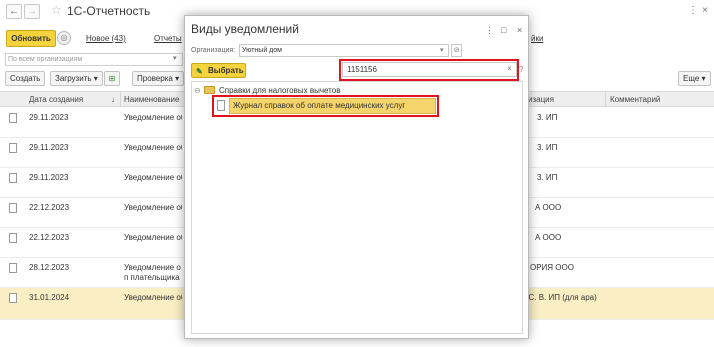 The width and height of the screenshot is (714, 347). I want to click on help-icon: ?, so click(521, 69).